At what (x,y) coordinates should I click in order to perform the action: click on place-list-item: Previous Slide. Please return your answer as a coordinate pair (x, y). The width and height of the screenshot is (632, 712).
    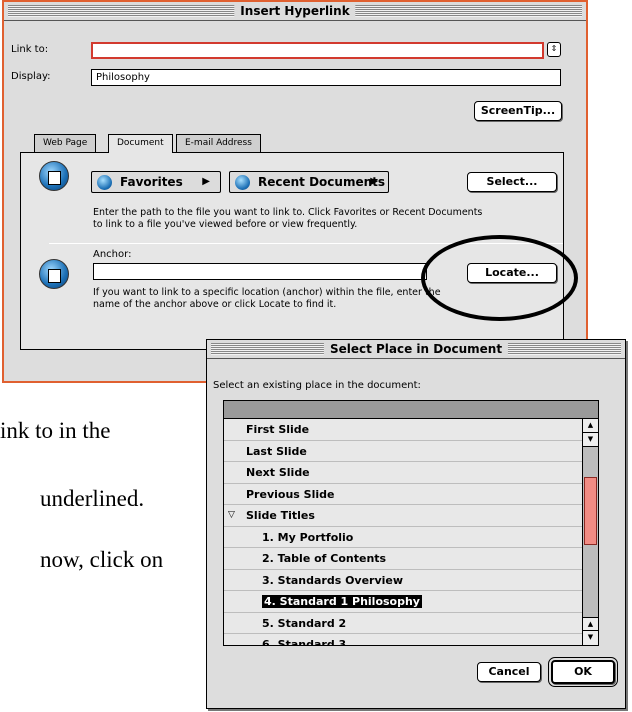
    Looking at the image, I should click on (411, 494).